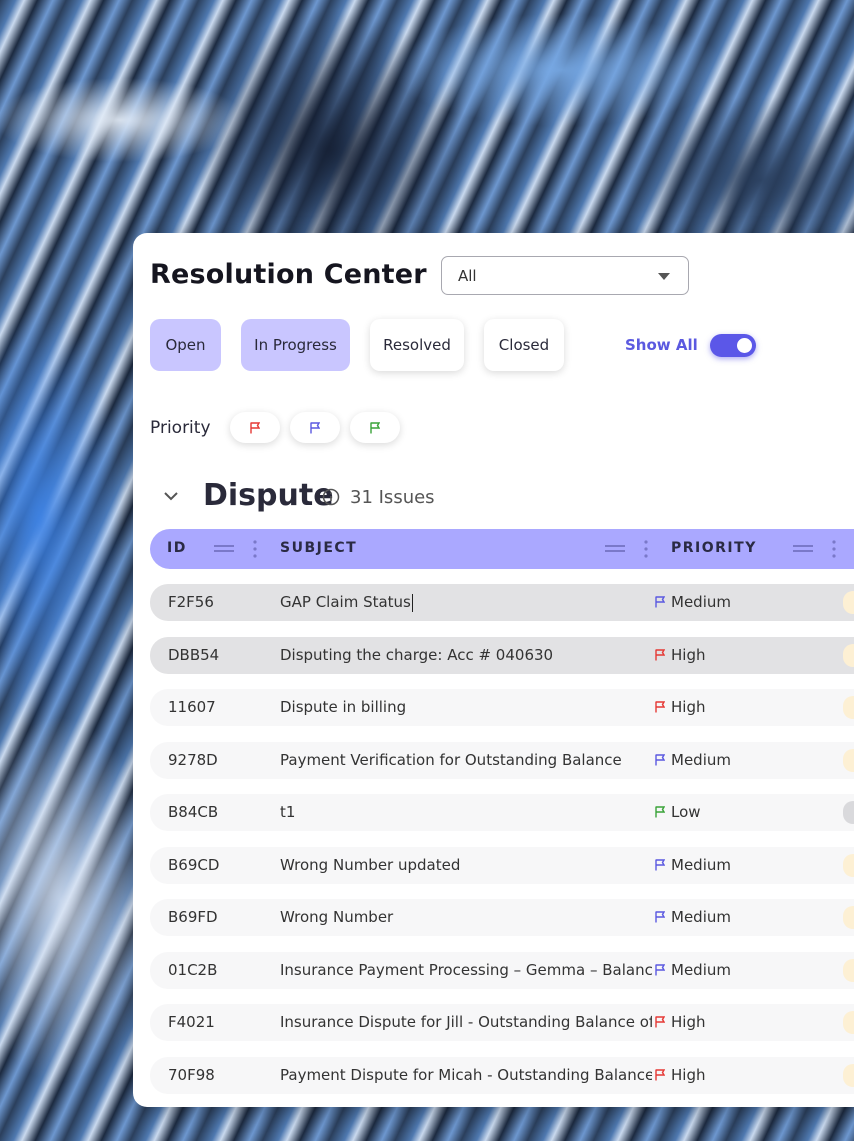 Image resolution: width=854 pixels, height=1141 pixels. What do you see at coordinates (417, 655) in the screenshot?
I see `cell-subject: Disputing the charge: Acc # 040630` at bounding box center [417, 655].